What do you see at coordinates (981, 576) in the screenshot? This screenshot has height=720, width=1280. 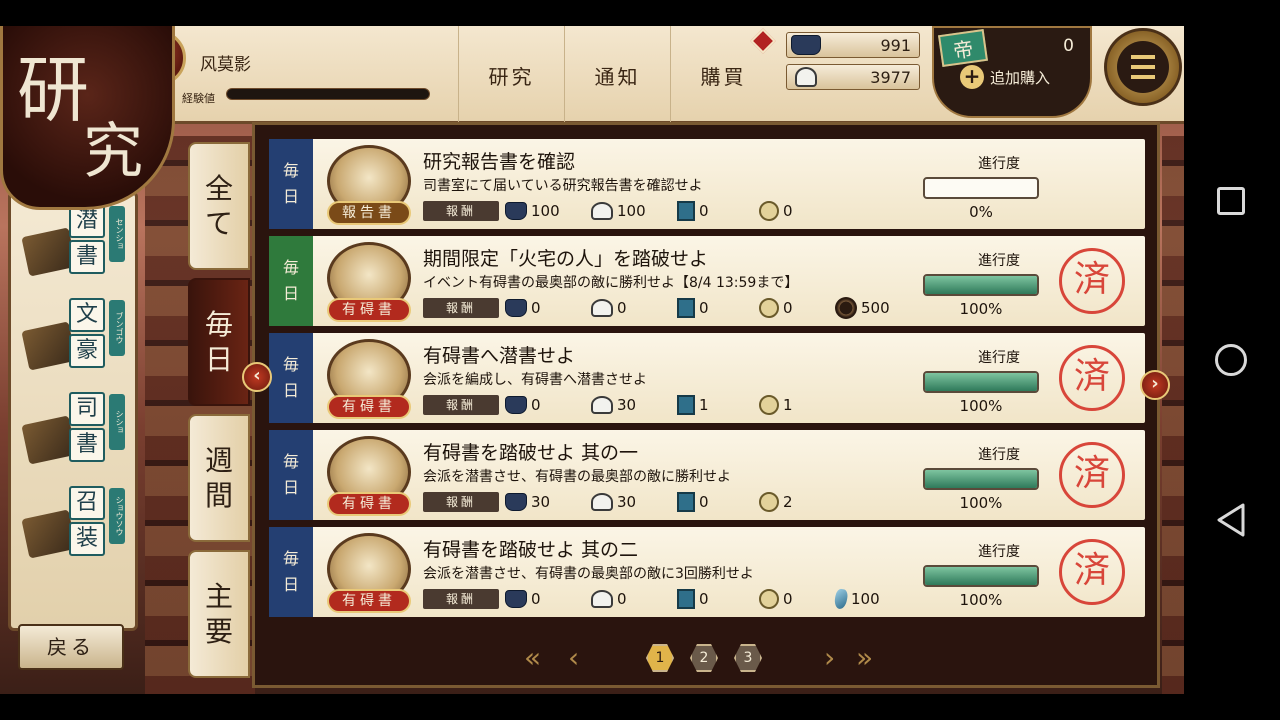 I see `progress-bar` at bounding box center [981, 576].